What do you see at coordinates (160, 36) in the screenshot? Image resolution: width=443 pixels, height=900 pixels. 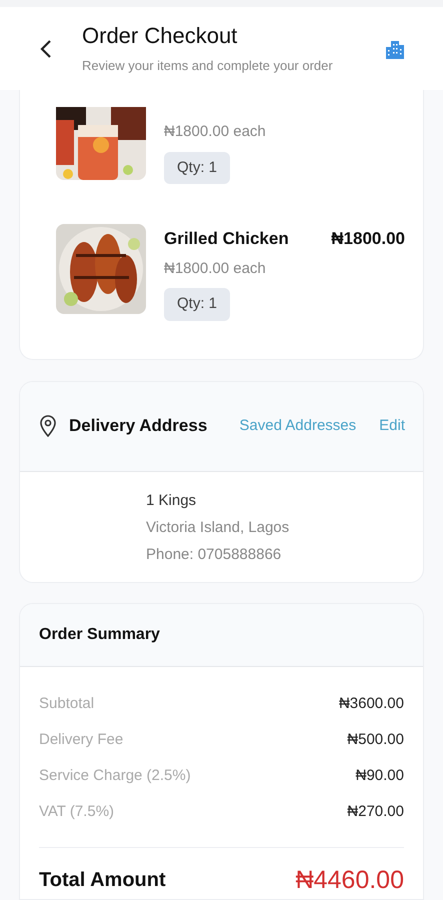 I see `page-title: Order Checkout` at bounding box center [160, 36].